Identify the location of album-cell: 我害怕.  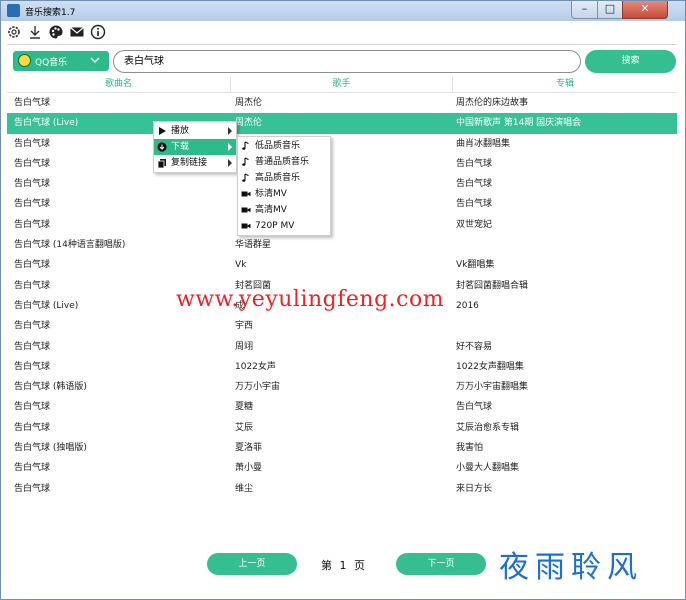
(470, 448).